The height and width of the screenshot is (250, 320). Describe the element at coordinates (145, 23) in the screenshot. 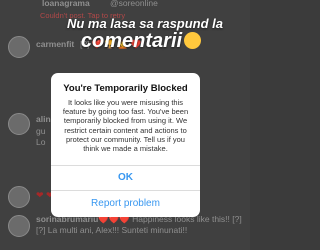

I see `overlay-caption: Nu ma lasa sa raspund la` at that location.